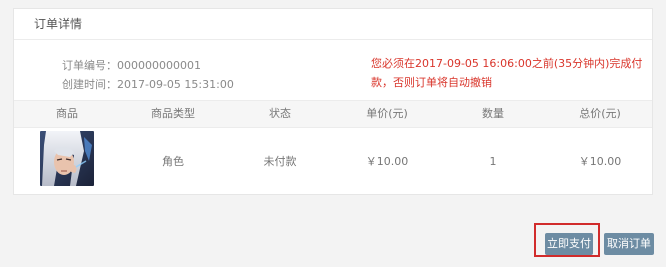 Image resolution: width=666 pixels, height=267 pixels. Describe the element at coordinates (280, 113) in the screenshot. I see `column-header-status: 状态` at that location.